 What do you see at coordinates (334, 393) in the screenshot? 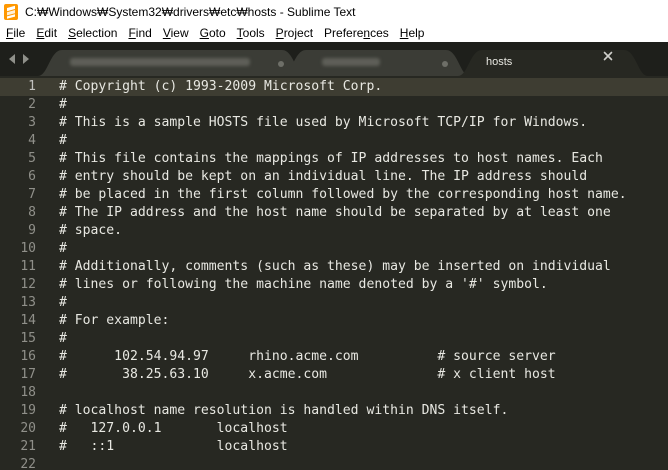
I see `code-line: 18` at bounding box center [334, 393].